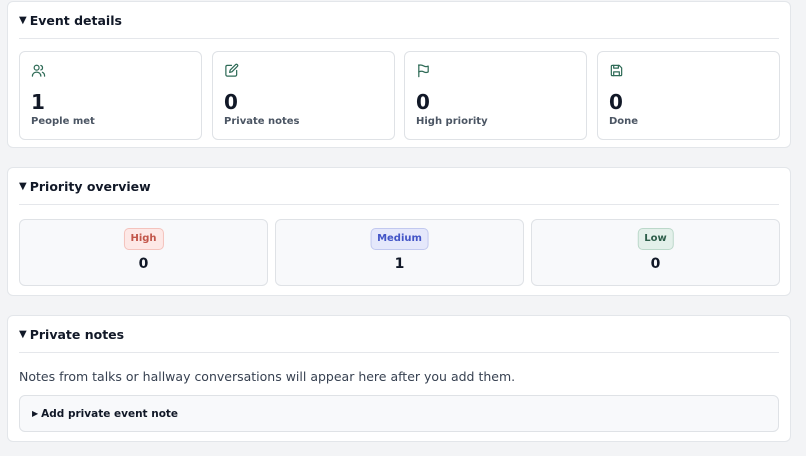 This screenshot has width=806, height=456. What do you see at coordinates (616, 70) in the screenshot?
I see `save-icon` at bounding box center [616, 70].